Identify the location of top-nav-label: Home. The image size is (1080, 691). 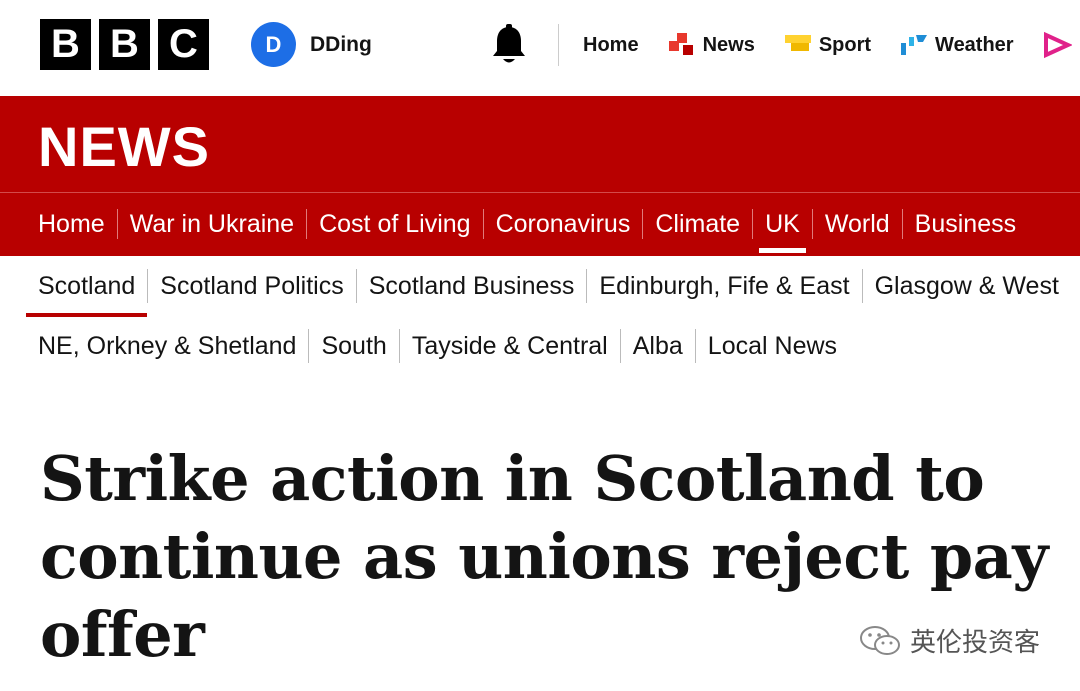
(611, 44).